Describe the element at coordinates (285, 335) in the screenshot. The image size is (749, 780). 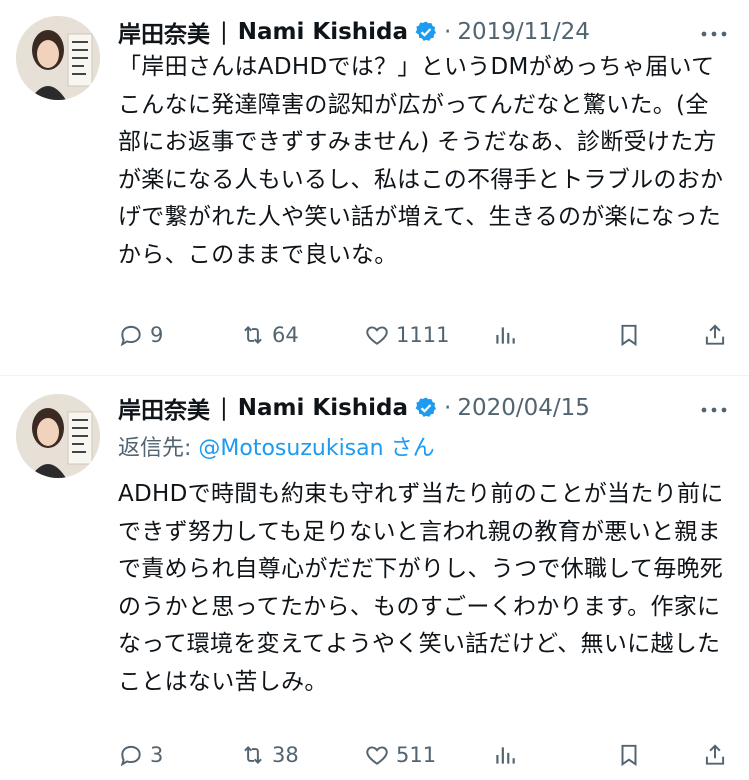
I see `retweet-count: 64` at that location.